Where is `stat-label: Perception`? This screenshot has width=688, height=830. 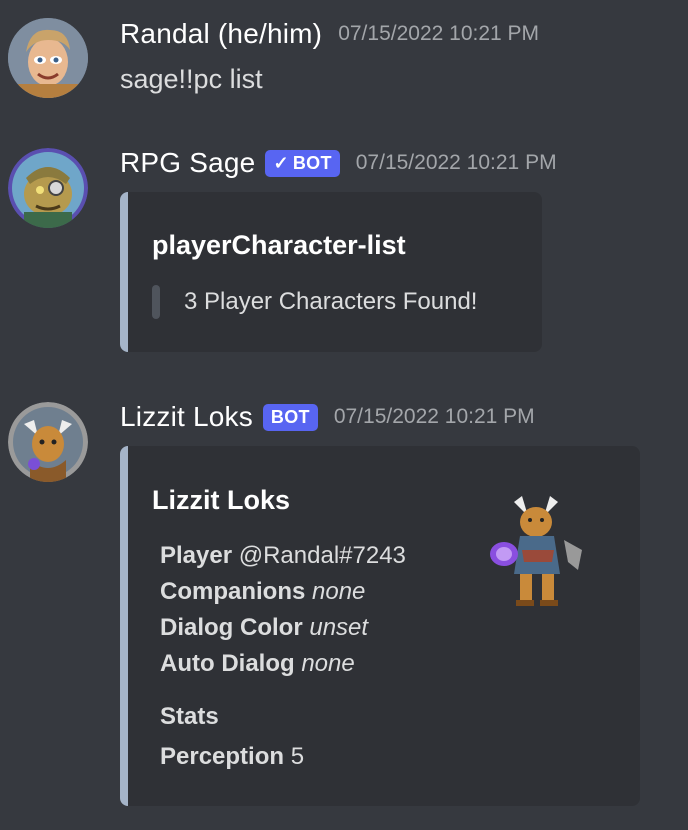 stat-label: Perception is located at coordinates (222, 756).